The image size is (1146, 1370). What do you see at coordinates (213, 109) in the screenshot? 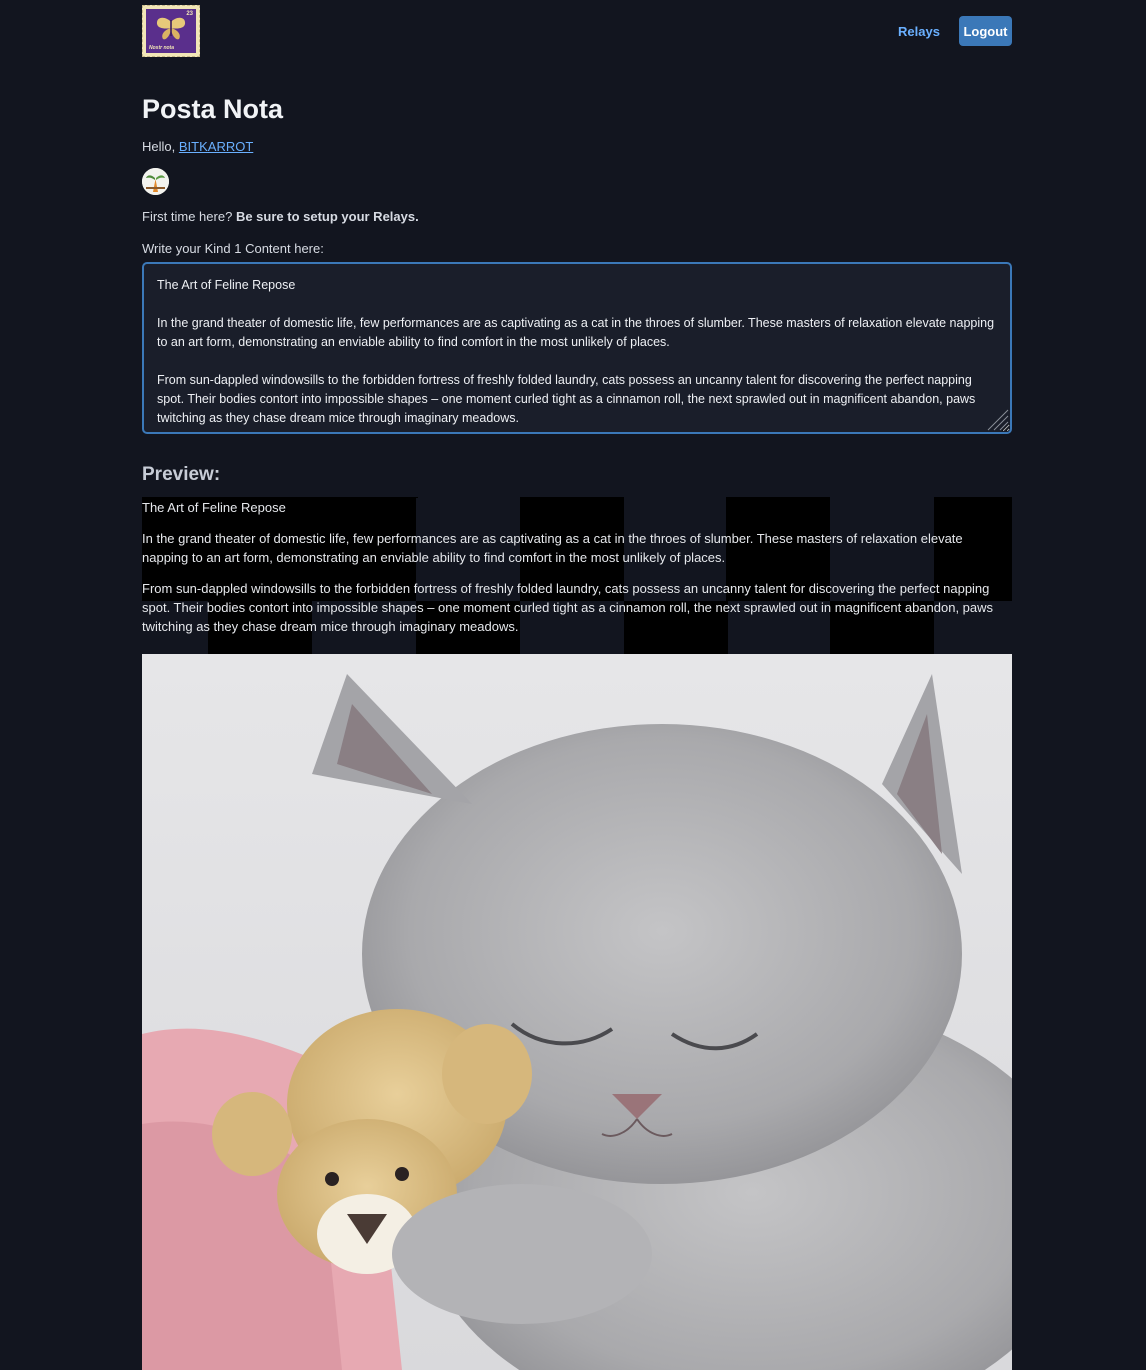
I see `page-title: Posta Nota` at bounding box center [213, 109].